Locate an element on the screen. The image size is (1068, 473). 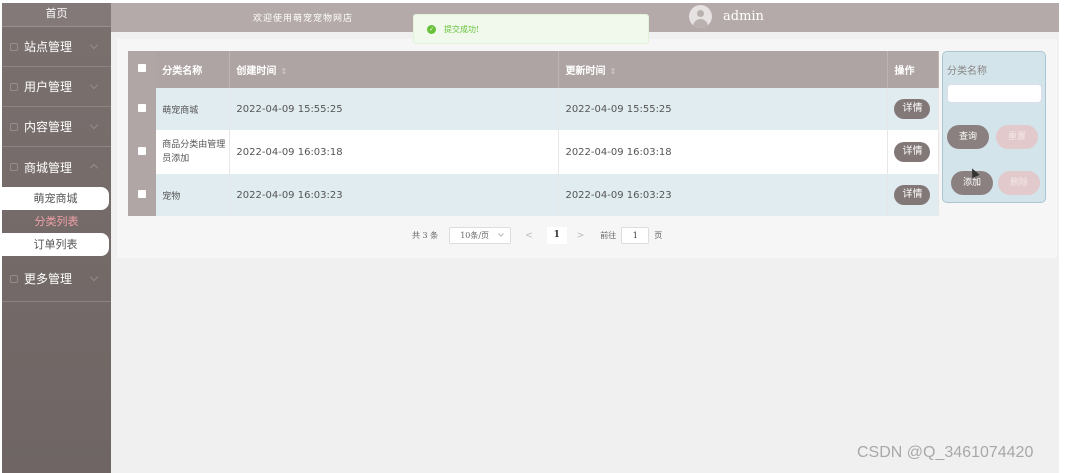
page-size-select: 10条/页 is located at coordinates (480, 235).